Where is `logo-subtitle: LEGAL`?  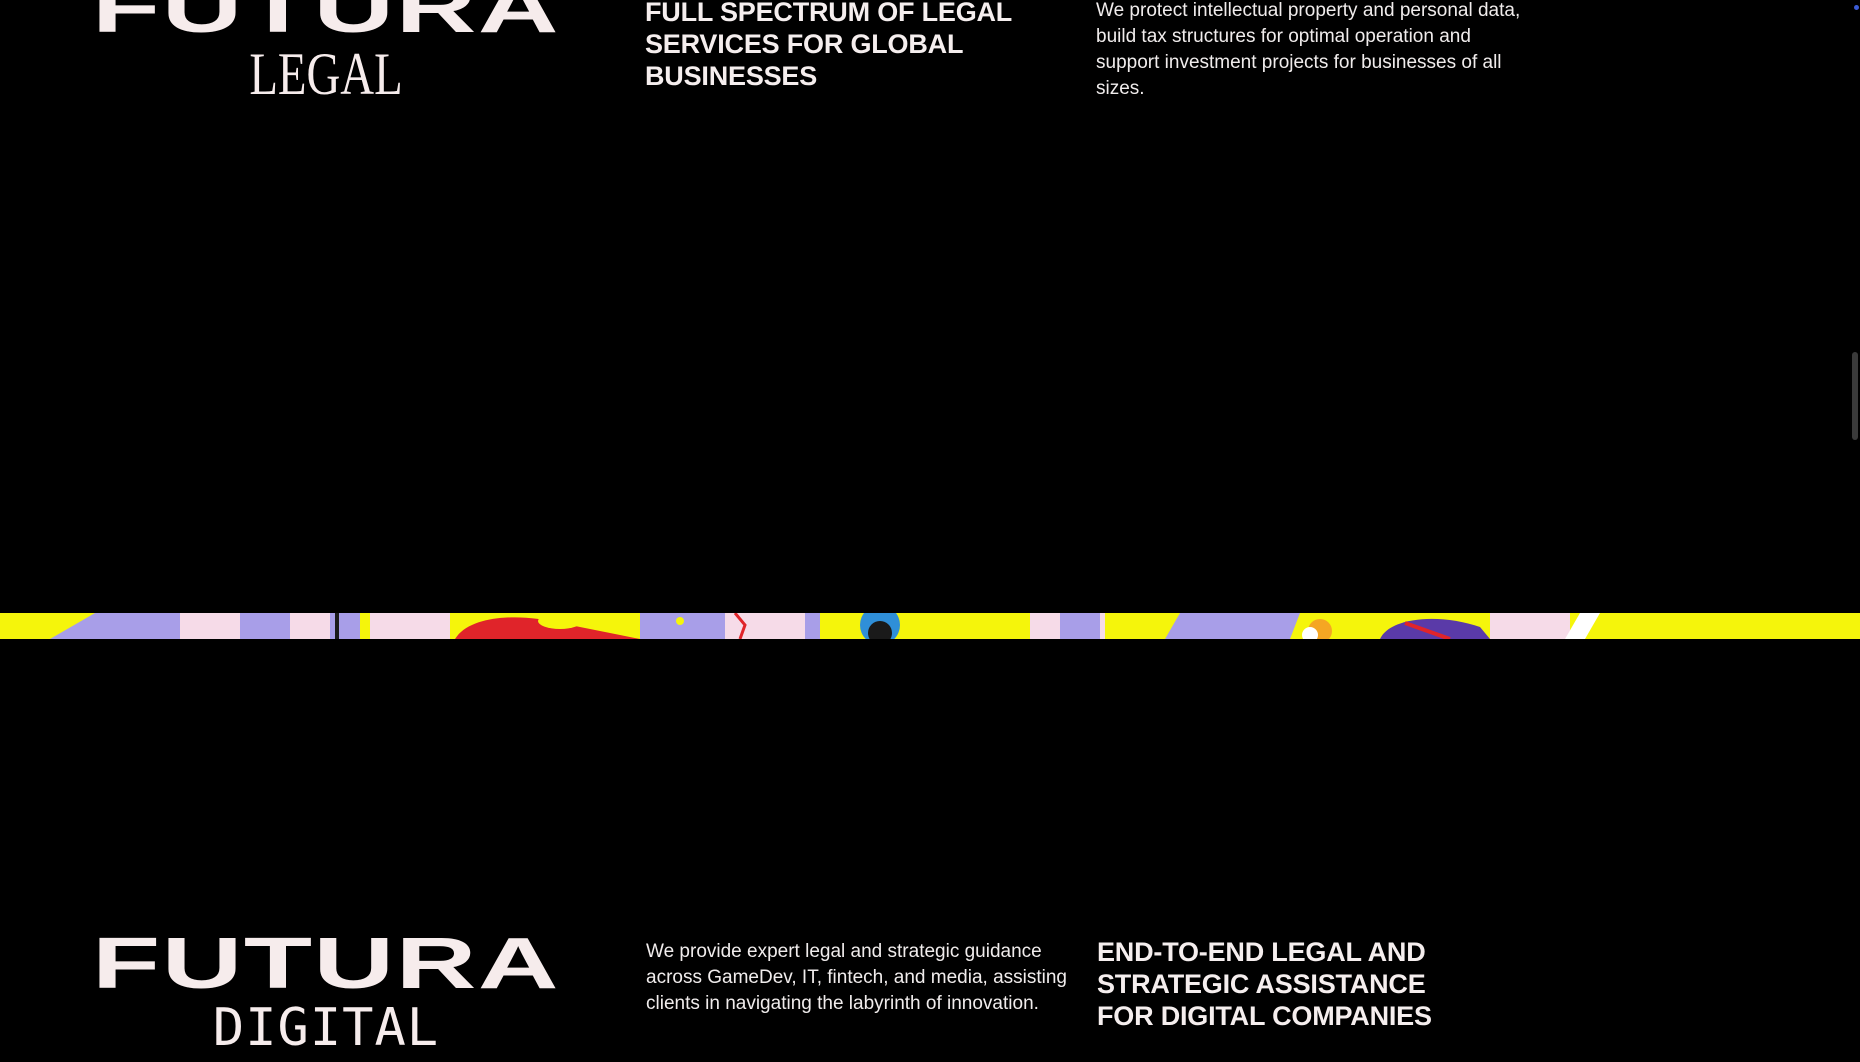 logo-subtitle: LEGAL is located at coordinates (326, 74).